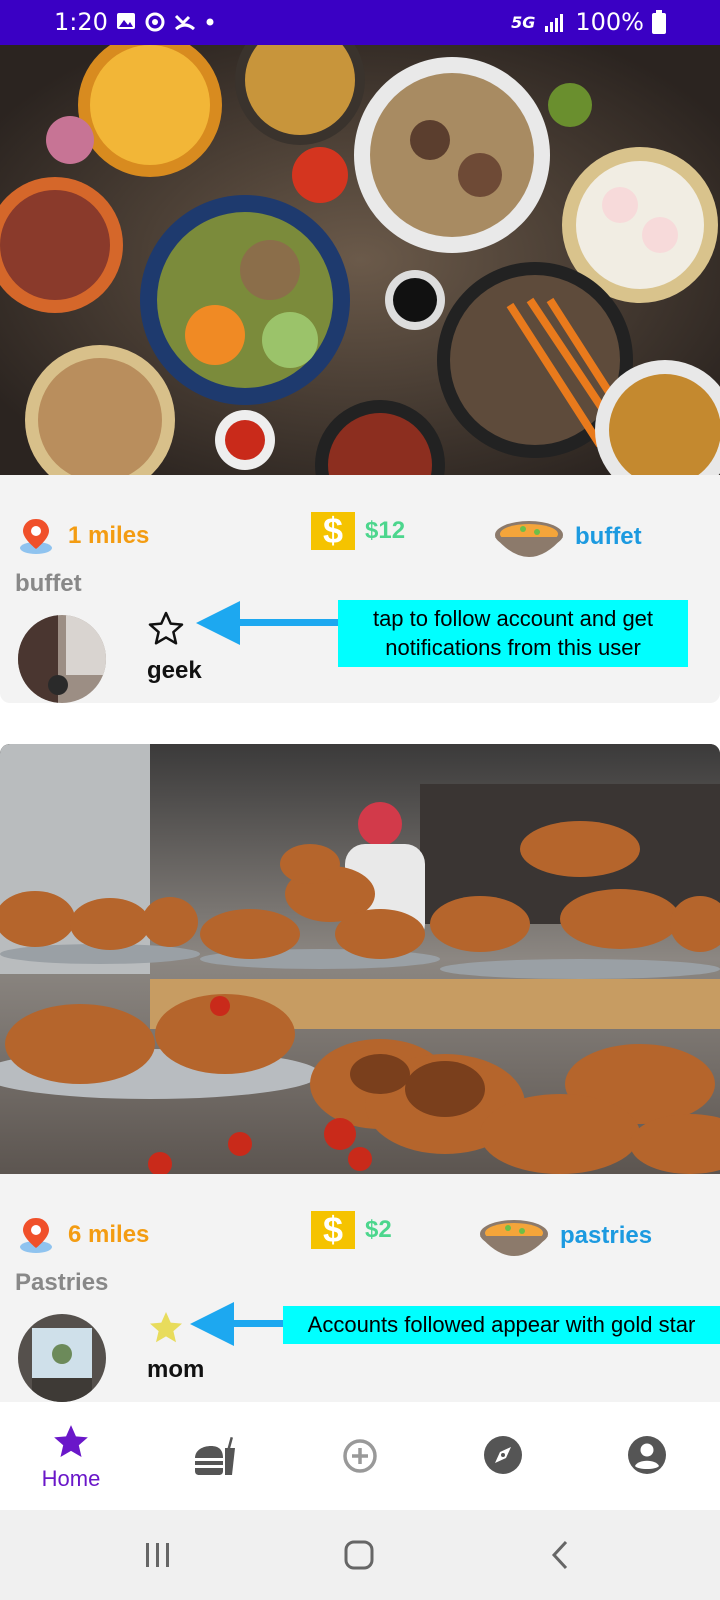  I want to click on nav-home: Home, so click(71, 1457).